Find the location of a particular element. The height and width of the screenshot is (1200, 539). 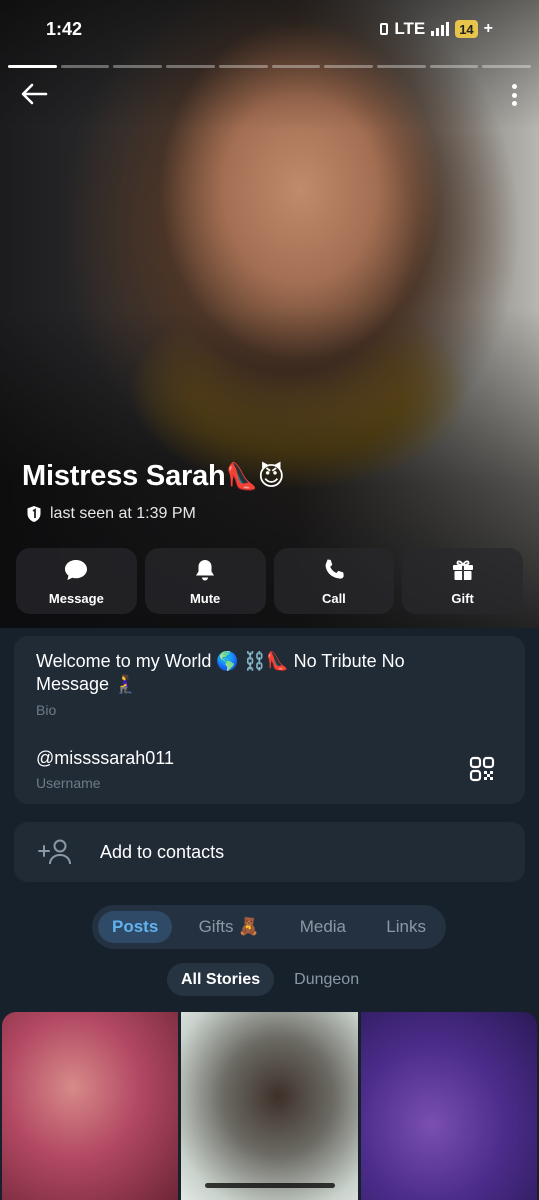

call-button: Call is located at coordinates (334, 581).